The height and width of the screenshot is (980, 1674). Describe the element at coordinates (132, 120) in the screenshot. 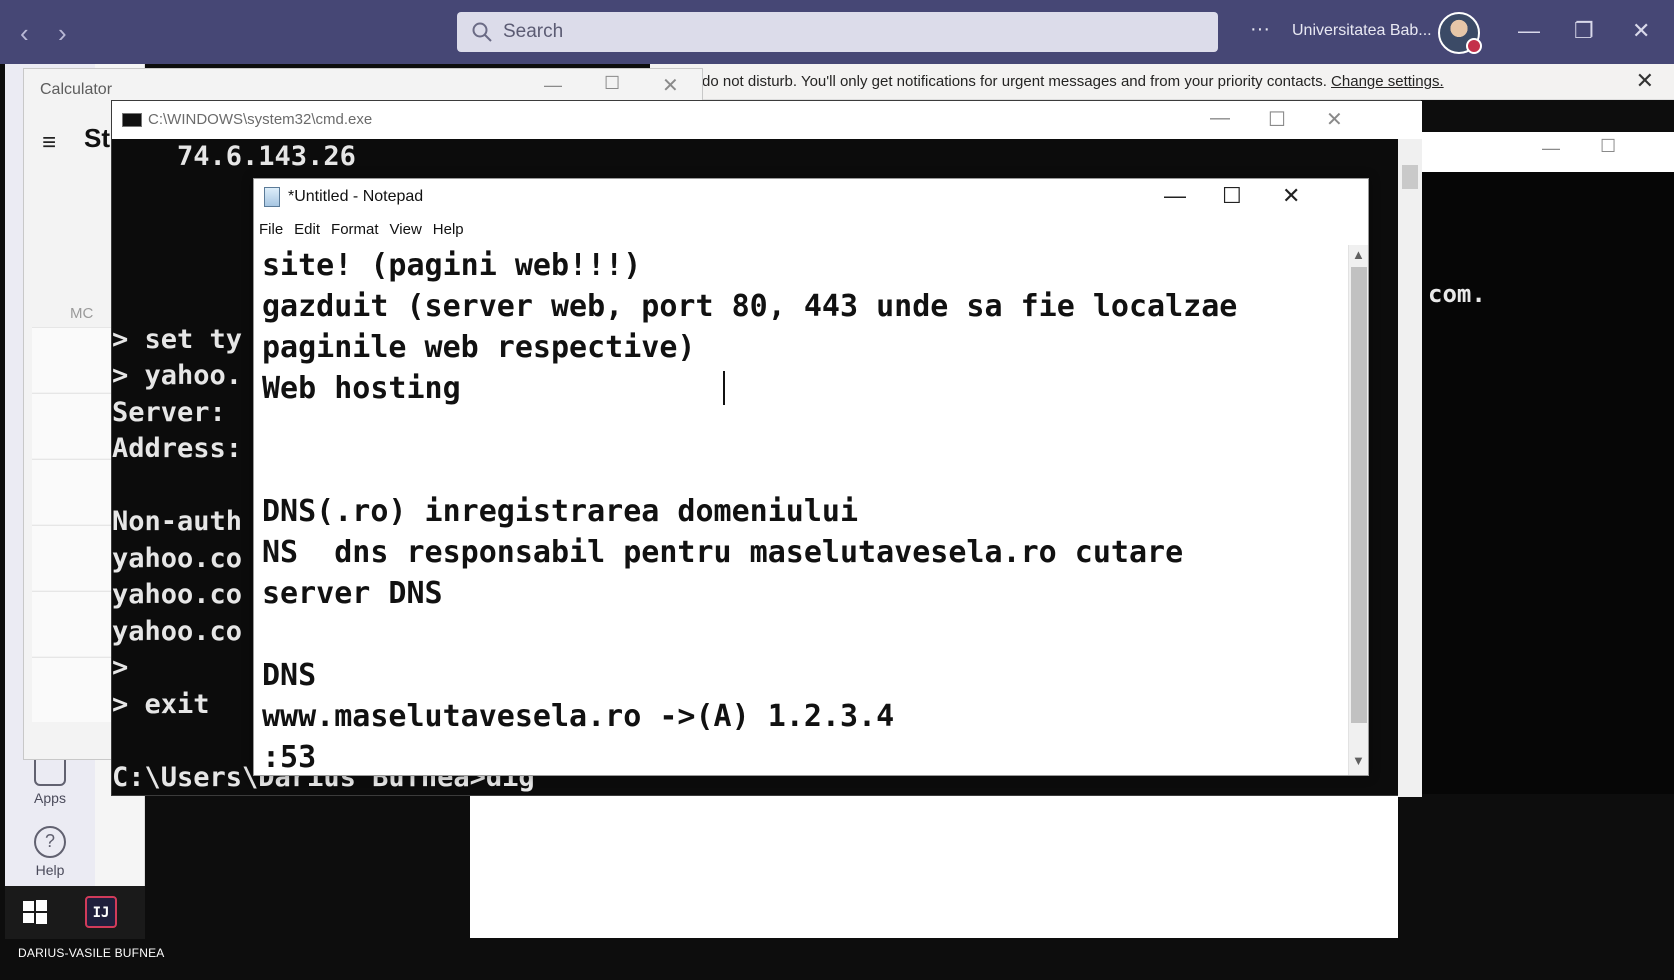

I see `cmd-icon` at that location.